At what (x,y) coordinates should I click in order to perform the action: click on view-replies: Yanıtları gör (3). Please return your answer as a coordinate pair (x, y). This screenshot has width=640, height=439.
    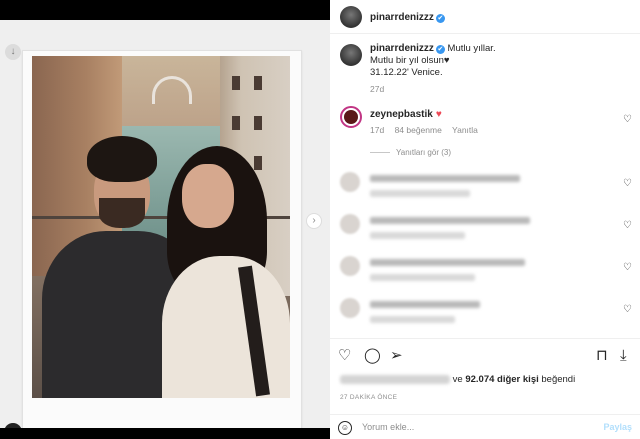
    Looking at the image, I should click on (410, 152).